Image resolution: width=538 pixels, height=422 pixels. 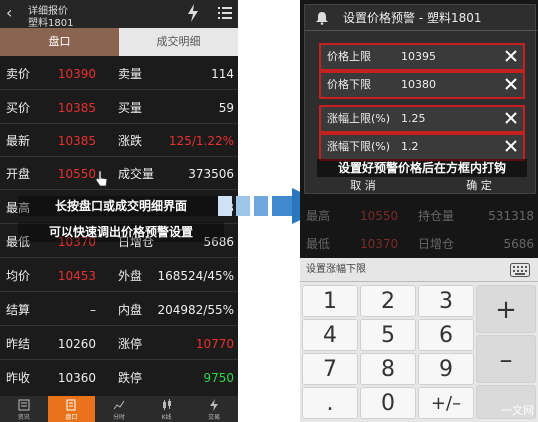 What do you see at coordinates (330, 335) in the screenshot?
I see `key-4: 4` at bounding box center [330, 335].